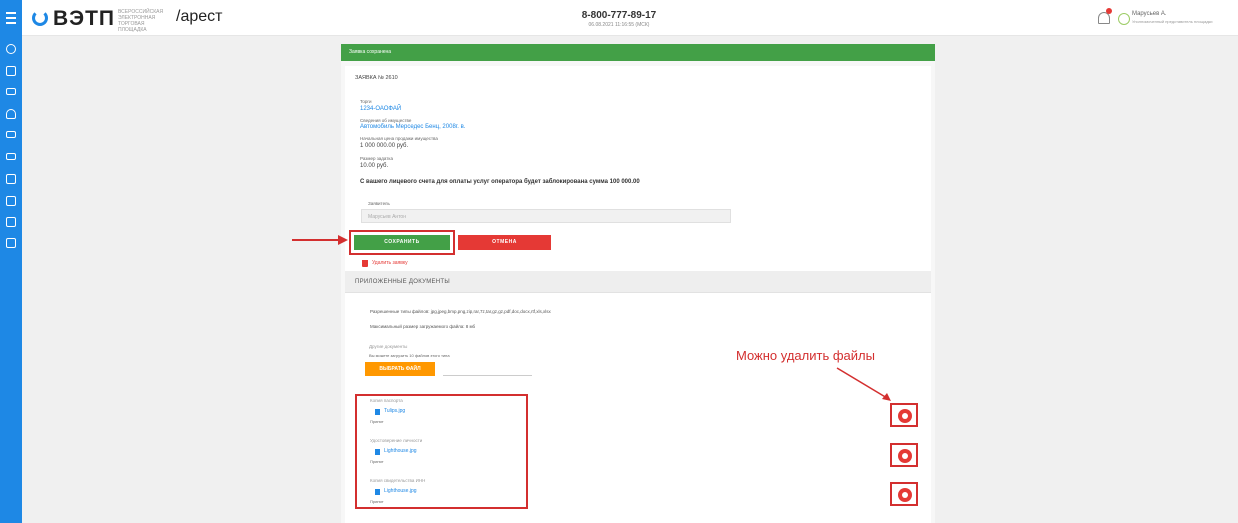  What do you see at coordinates (370, 52) in the screenshot?
I see `success-banner-text: Заявка сохранена` at bounding box center [370, 52].